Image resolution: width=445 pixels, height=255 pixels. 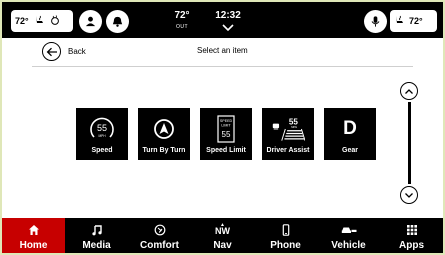 I want to click on scroll-down-button, so click(x=409, y=195).